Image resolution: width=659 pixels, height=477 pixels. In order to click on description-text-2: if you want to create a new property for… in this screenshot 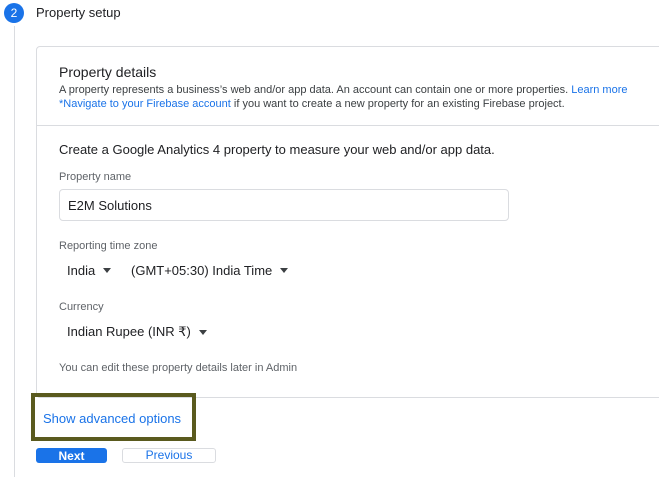, I will do `click(399, 104)`.